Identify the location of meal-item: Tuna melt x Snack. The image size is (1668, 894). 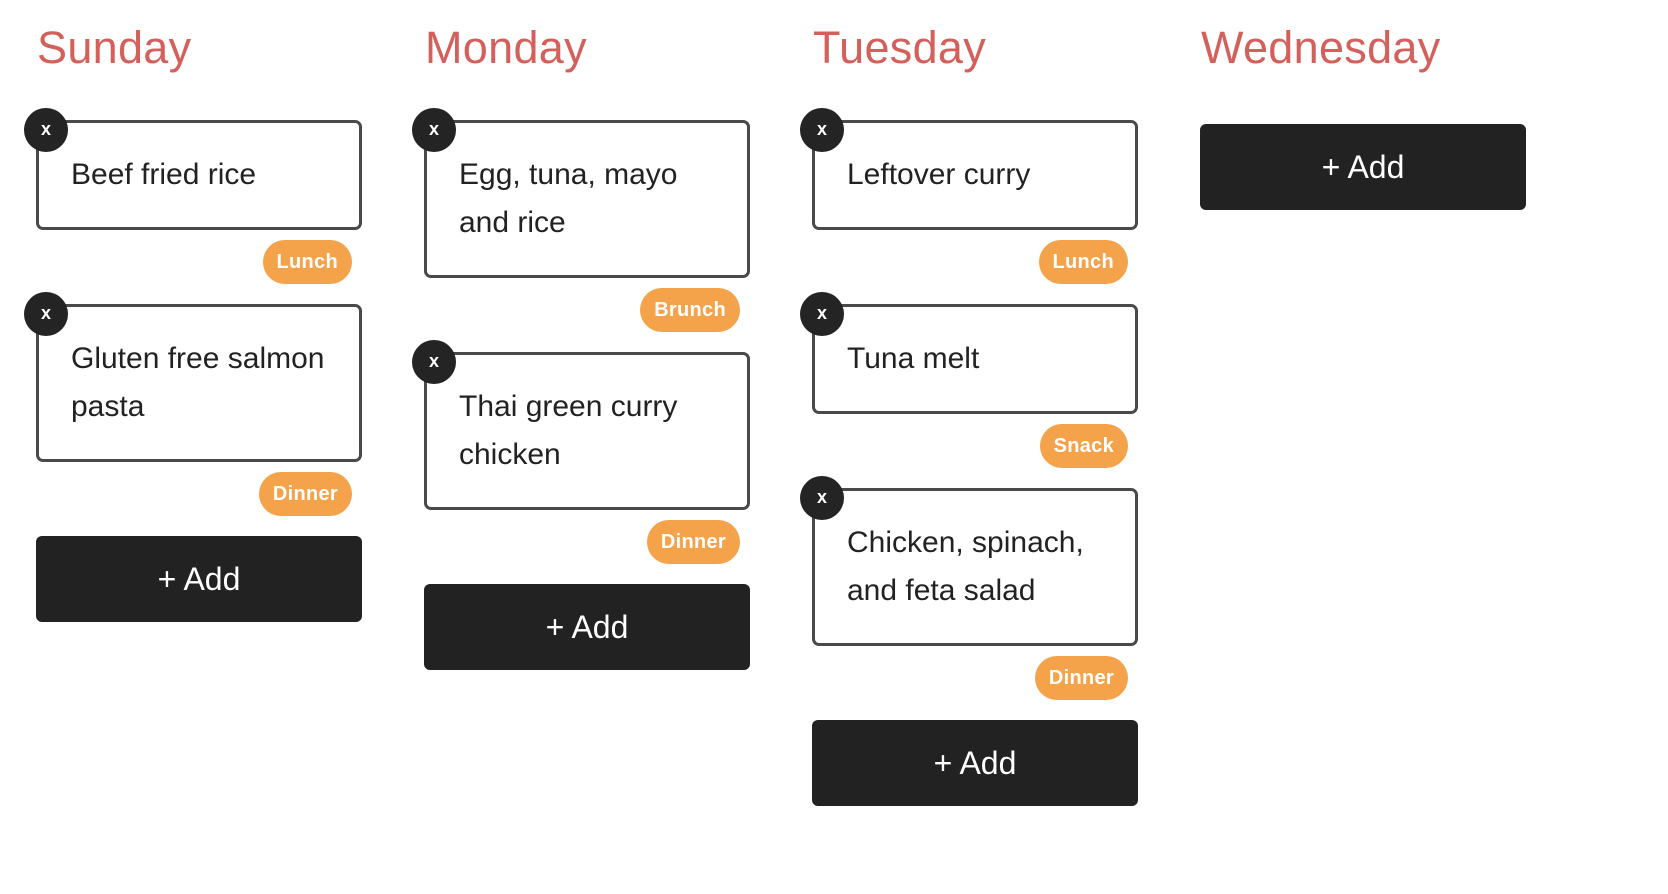
(969, 380).